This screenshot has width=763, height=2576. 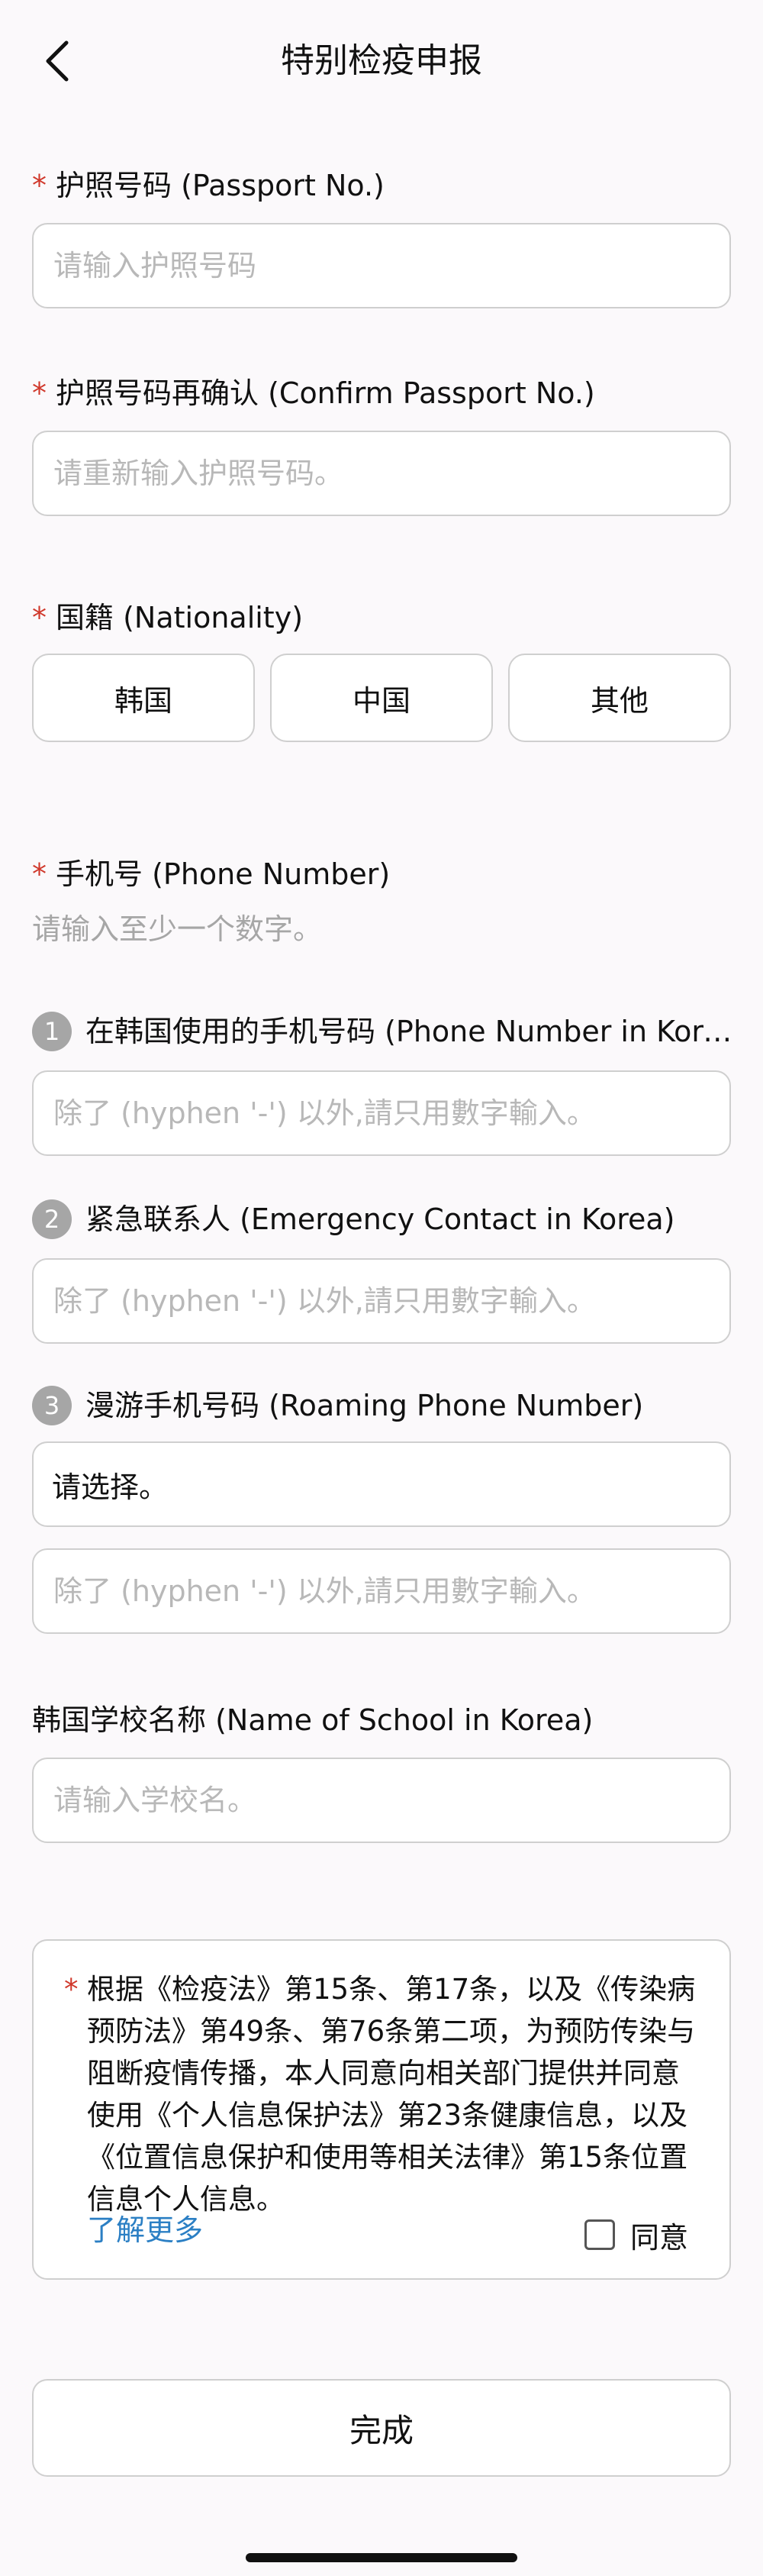 What do you see at coordinates (390, 1800) in the screenshot?
I see `school-input` at bounding box center [390, 1800].